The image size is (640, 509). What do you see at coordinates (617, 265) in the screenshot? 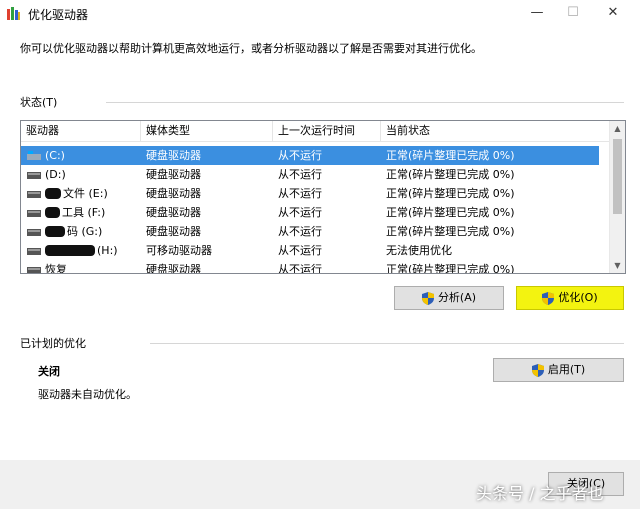
I see `scroll-down-icon: ▼` at bounding box center [617, 265].